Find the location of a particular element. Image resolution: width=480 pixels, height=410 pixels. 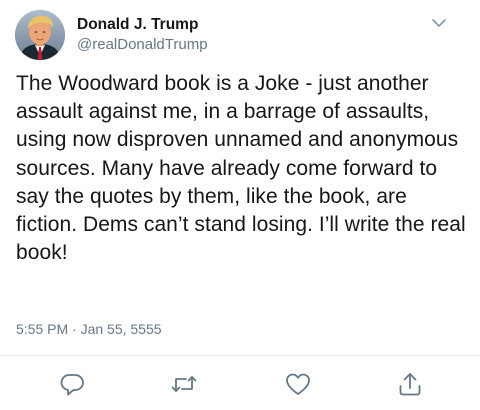

divider is located at coordinates (240, 355).